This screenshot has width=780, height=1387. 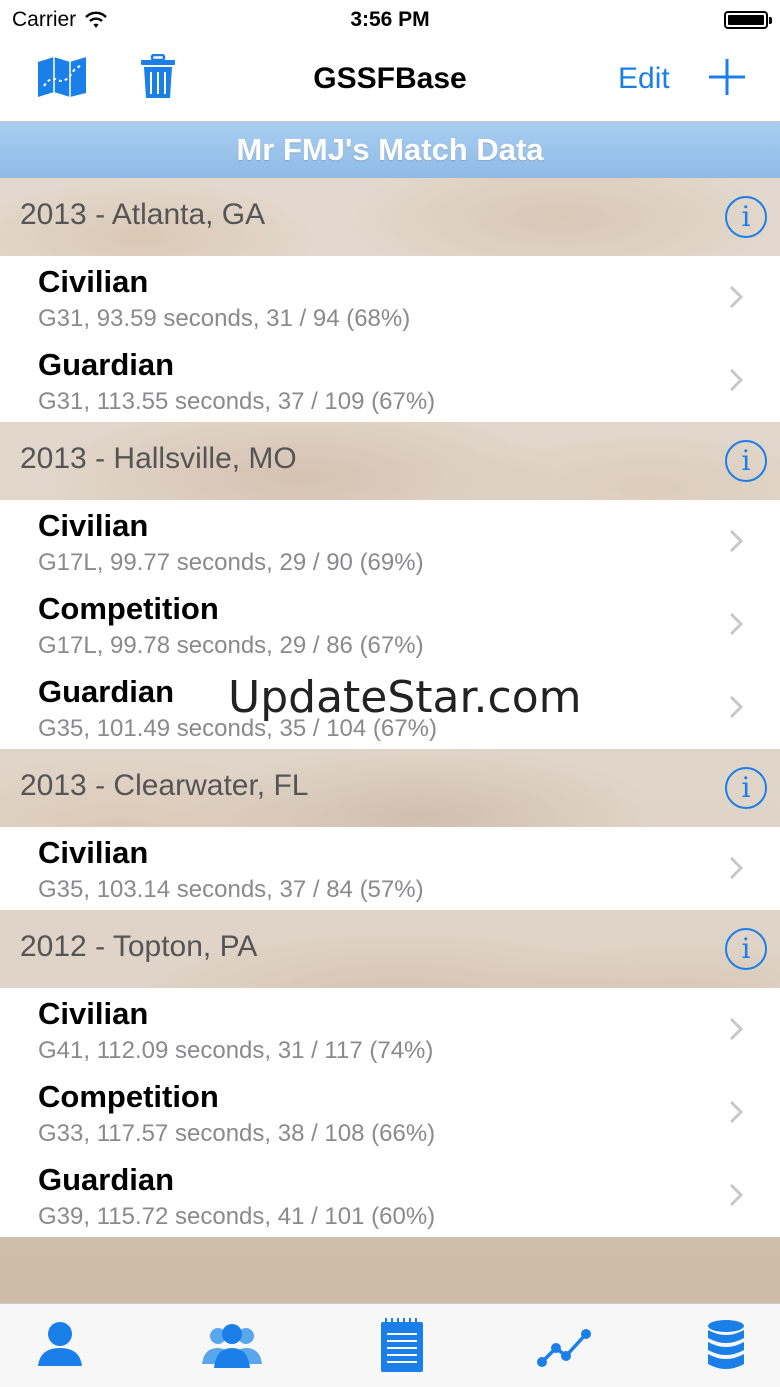 What do you see at coordinates (748, 20) in the screenshot?
I see `battery-icon` at bounding box center [748, 20].